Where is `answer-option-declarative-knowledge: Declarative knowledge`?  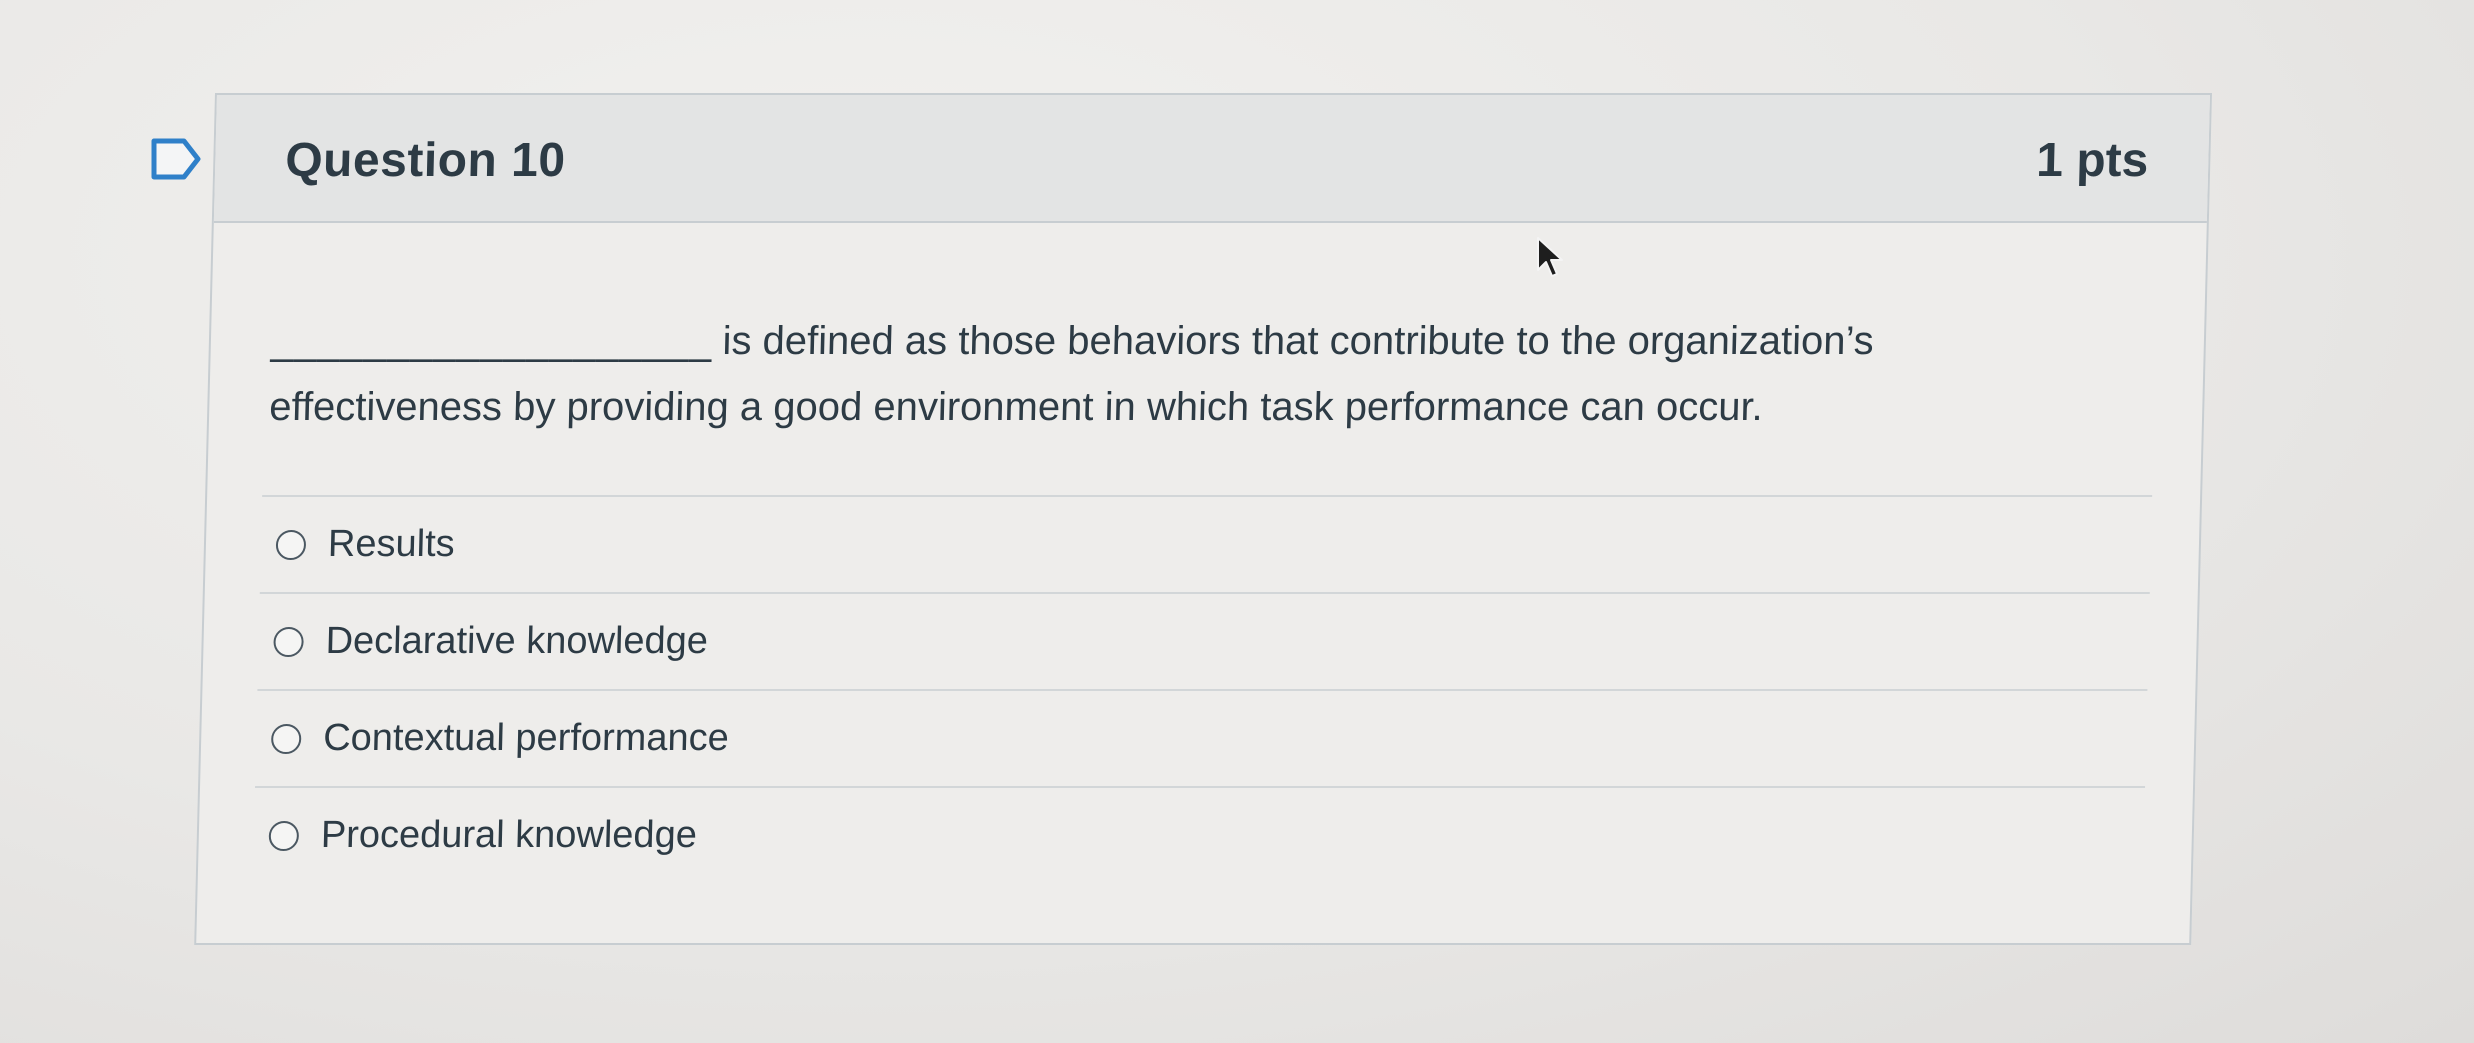
answer-option-declarative-knowledge: Declarative knowledge is located at coordinates (1203, 640).